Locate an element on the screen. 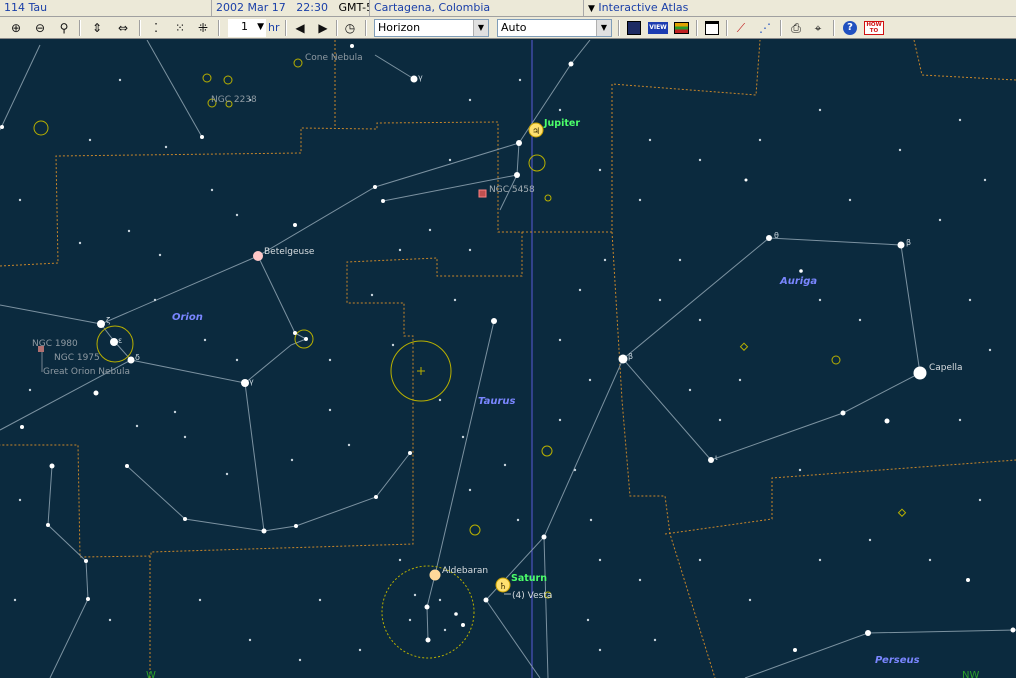 The width and height of the screenshot is (1016, 678). zoom-in-button: ⊕ is located at coordinates (16, 28).